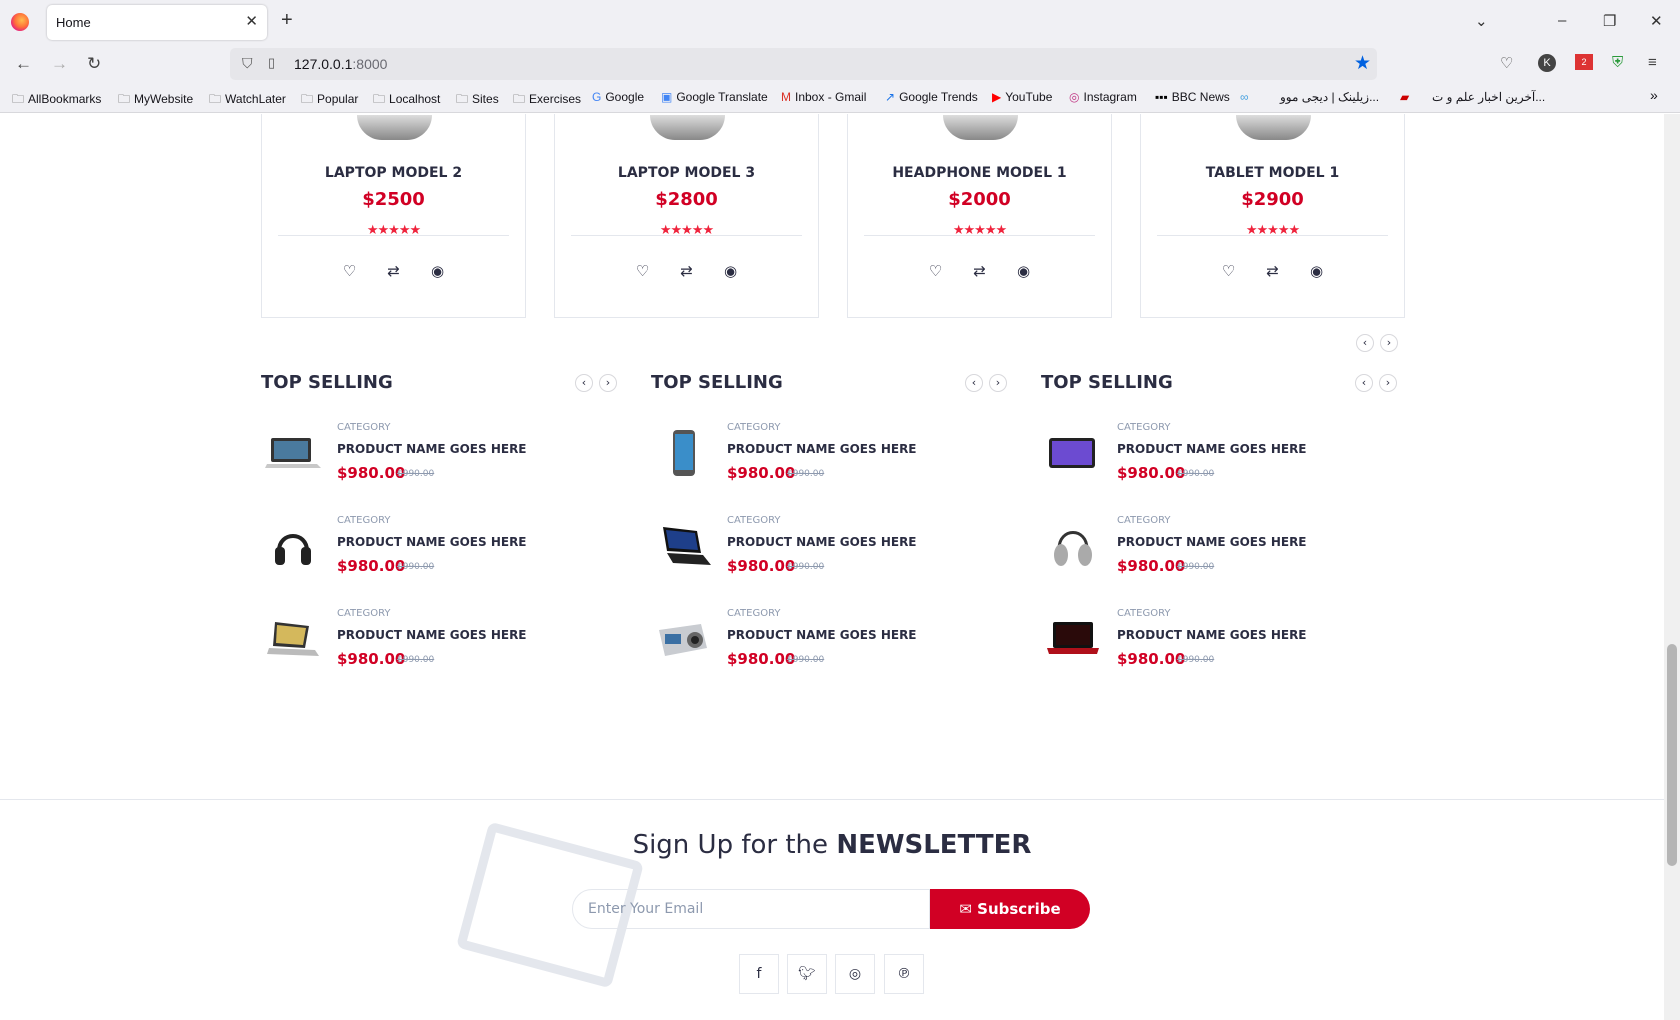  I want to click on bookmark-item: M Inbox - Gmail, so click(823, 97).